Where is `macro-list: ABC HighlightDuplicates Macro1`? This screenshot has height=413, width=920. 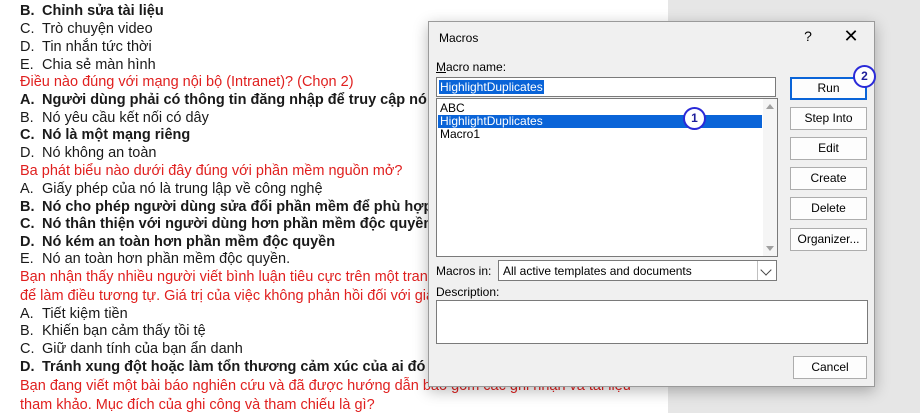
macro-list: ABC HighlightDuplicates Macro1 is located at coordinates (607, 177).